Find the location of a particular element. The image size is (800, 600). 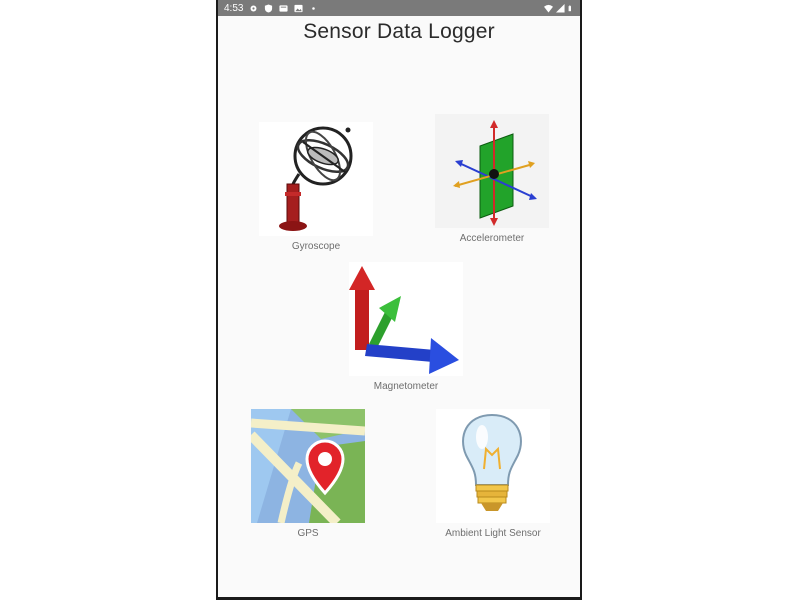

accelerometer-label: Accelerometer is located at coordinates (492, 238).